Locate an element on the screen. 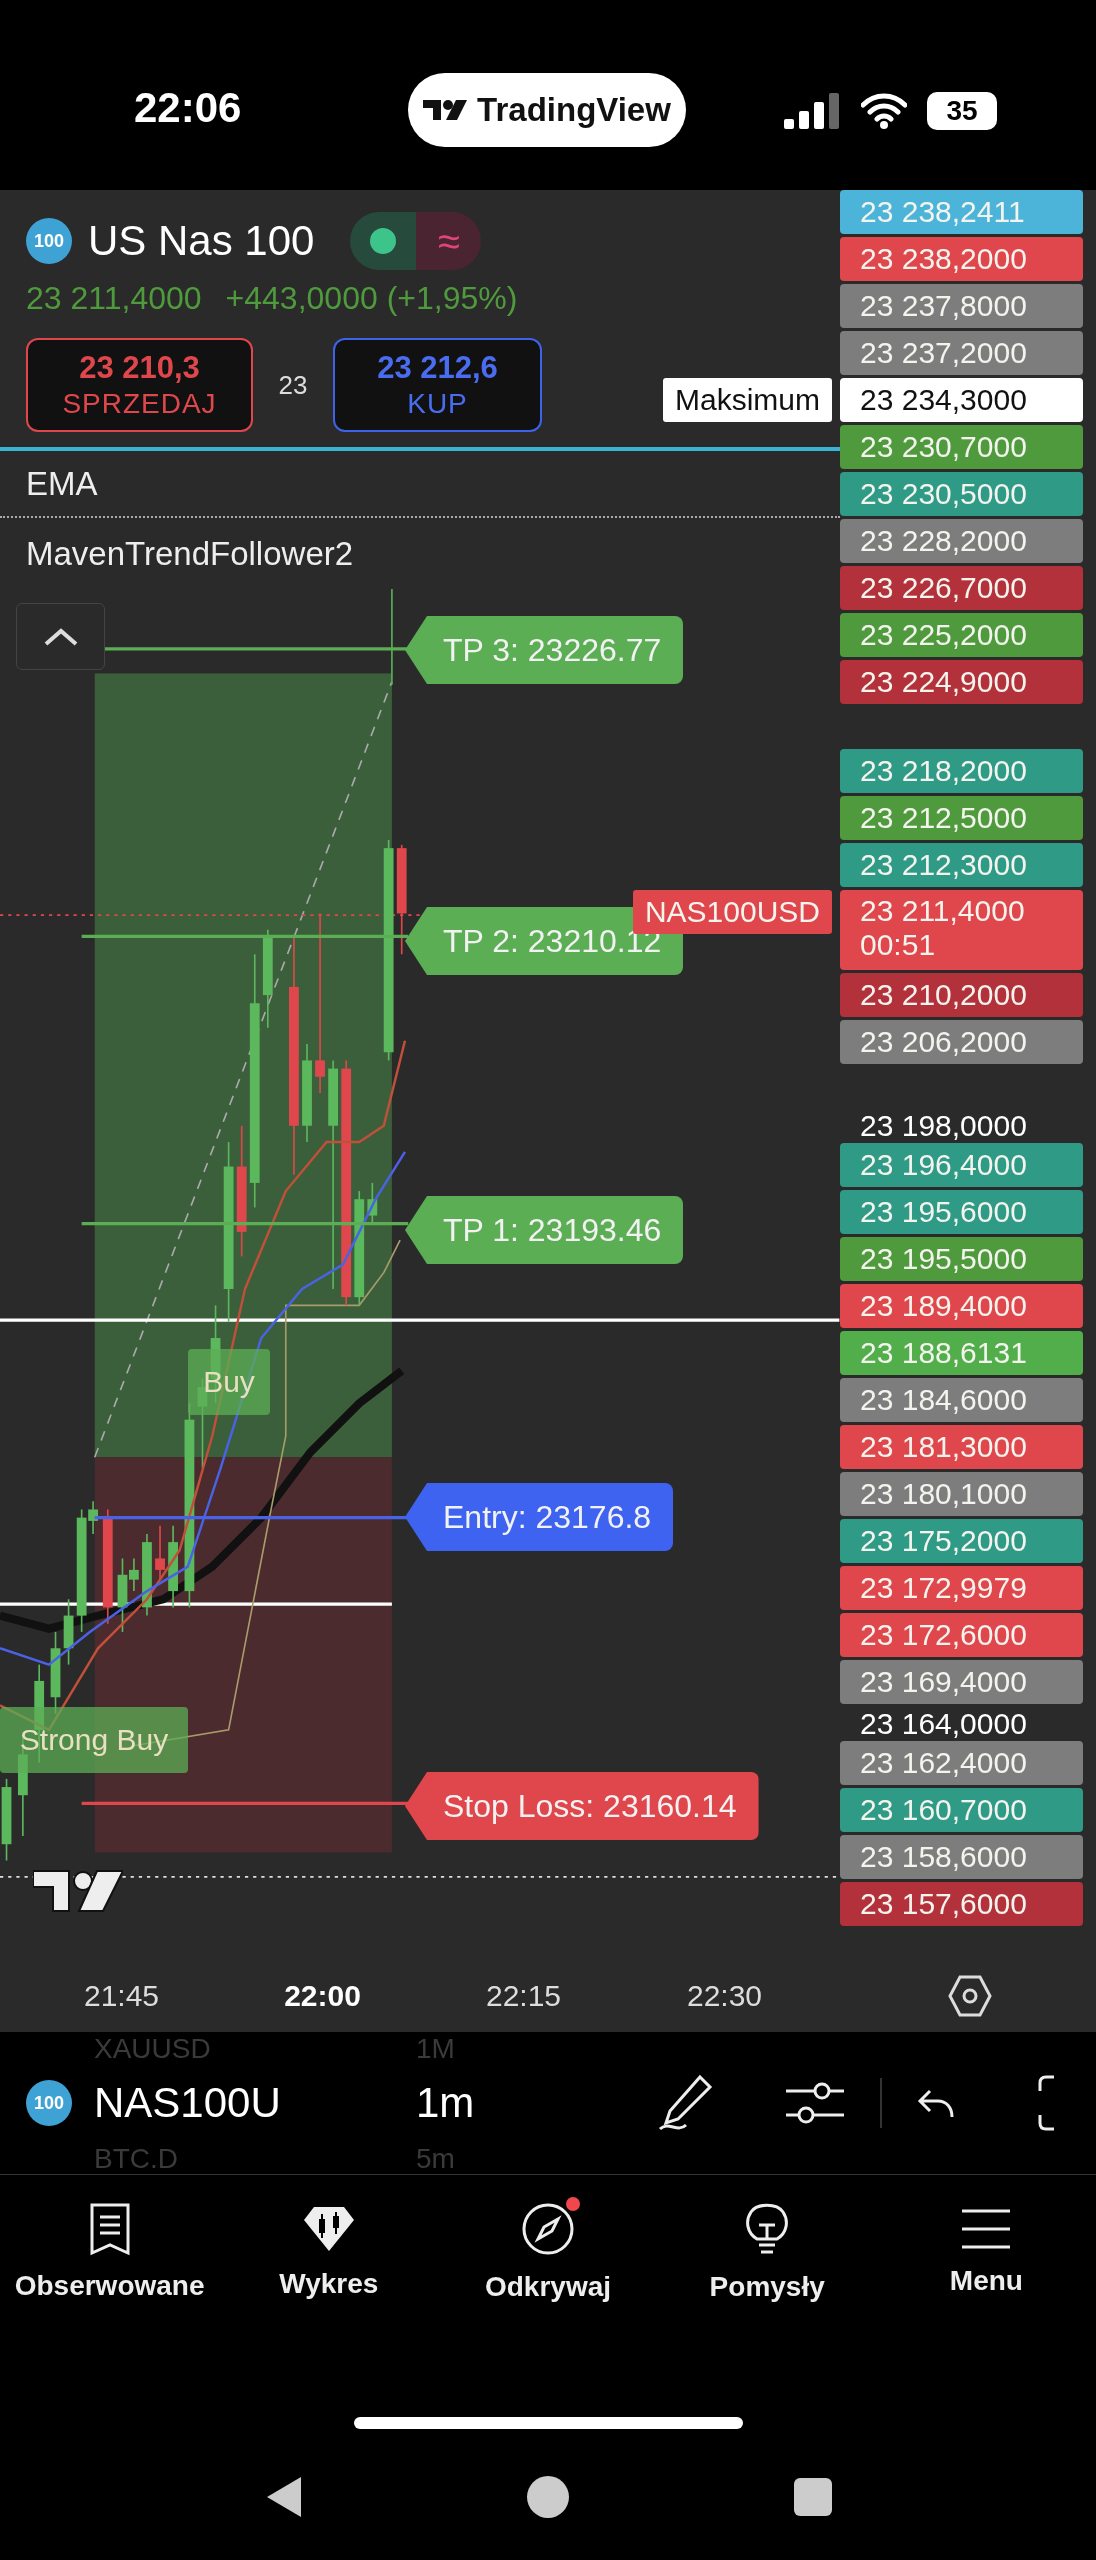 This screenshot has width=1096, height=2560. price-label: 23 198,0000 is located at coordinates (943, 1126).